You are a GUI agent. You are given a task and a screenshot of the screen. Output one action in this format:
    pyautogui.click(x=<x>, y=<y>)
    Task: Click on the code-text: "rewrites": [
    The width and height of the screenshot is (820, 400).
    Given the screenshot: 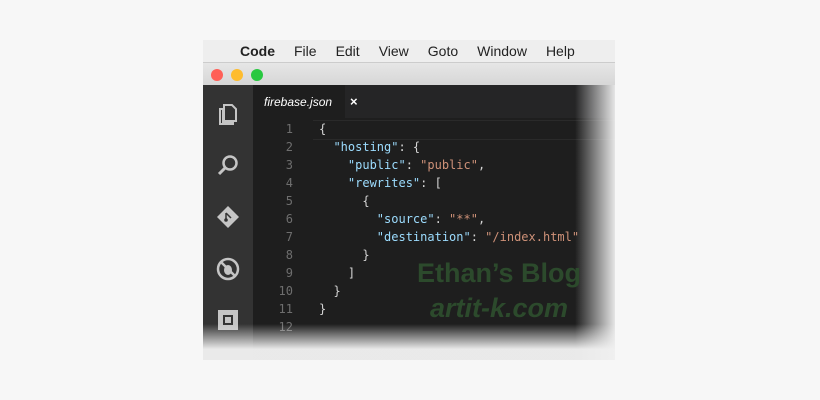 What is the action you would take?
    pyautogui.click(x=380, y=183)
    